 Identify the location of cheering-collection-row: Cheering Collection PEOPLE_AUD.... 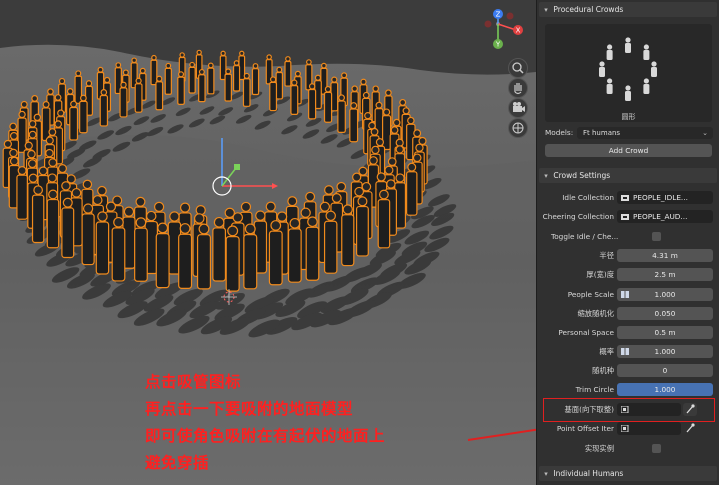
(628, 217).